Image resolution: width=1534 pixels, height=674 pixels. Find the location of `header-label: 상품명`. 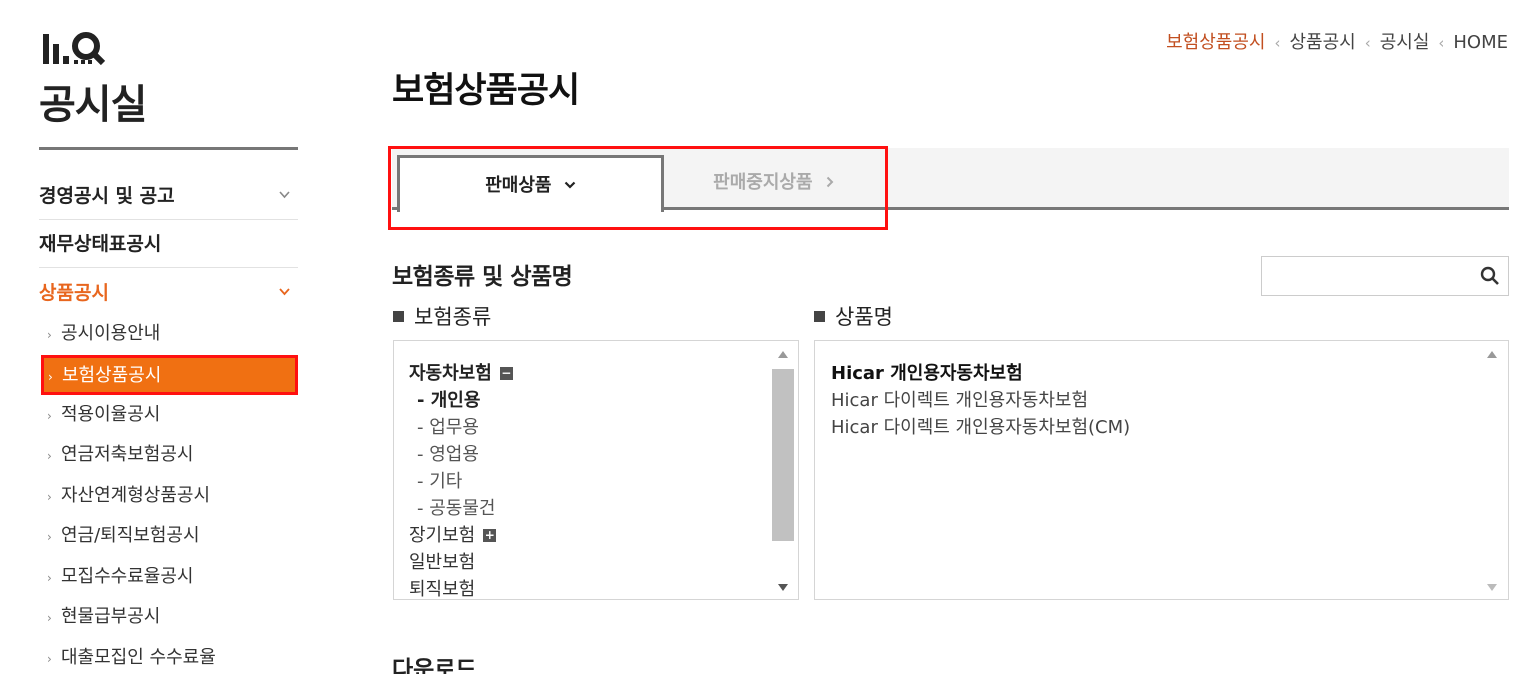

header-label: 상품명 is located at coordinates (864, 317).